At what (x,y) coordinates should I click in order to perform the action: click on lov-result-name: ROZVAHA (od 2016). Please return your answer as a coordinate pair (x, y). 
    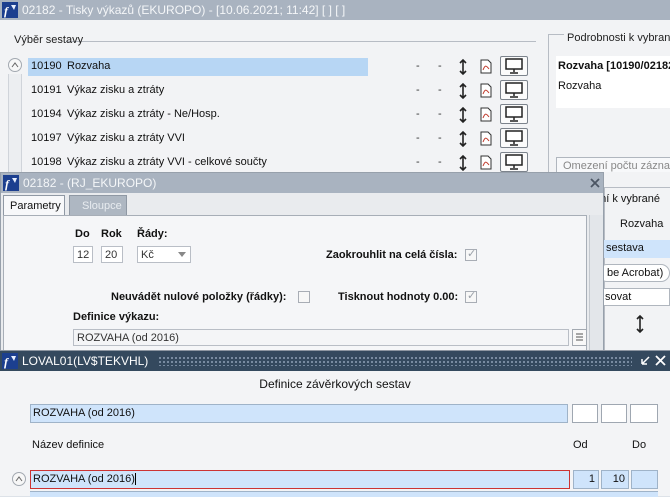
    Looking at the image, I should click on (84, 479).